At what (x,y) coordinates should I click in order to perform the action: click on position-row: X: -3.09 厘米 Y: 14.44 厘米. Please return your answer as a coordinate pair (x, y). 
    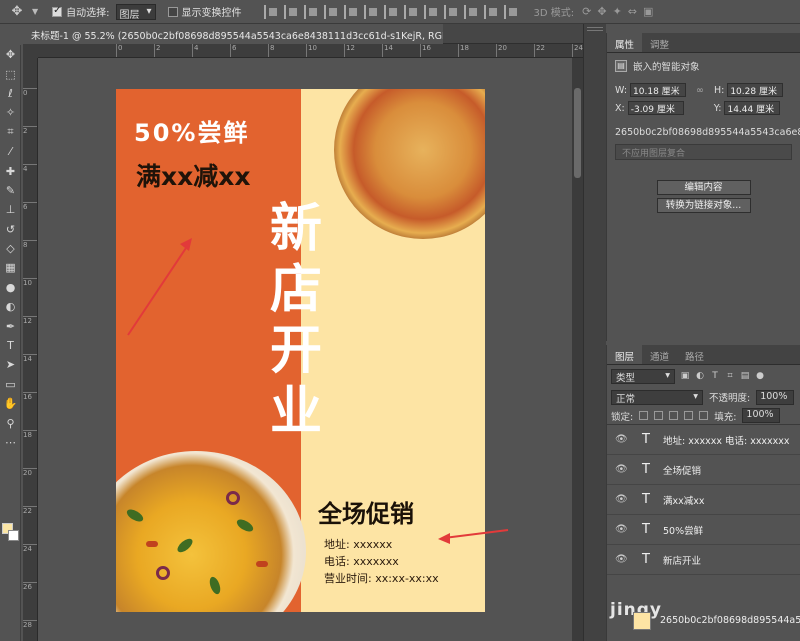
    Looking at the image, I should click on (703, 108).